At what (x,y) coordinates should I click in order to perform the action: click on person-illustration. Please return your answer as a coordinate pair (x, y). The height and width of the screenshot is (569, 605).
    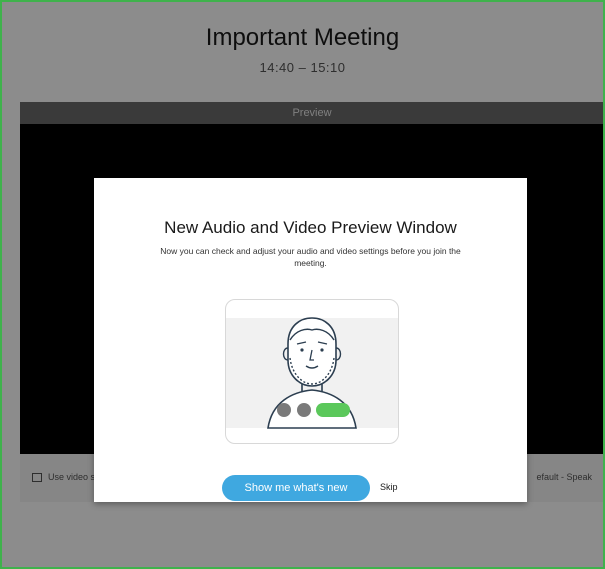
    Looking at the image, I should click on (312, 373).